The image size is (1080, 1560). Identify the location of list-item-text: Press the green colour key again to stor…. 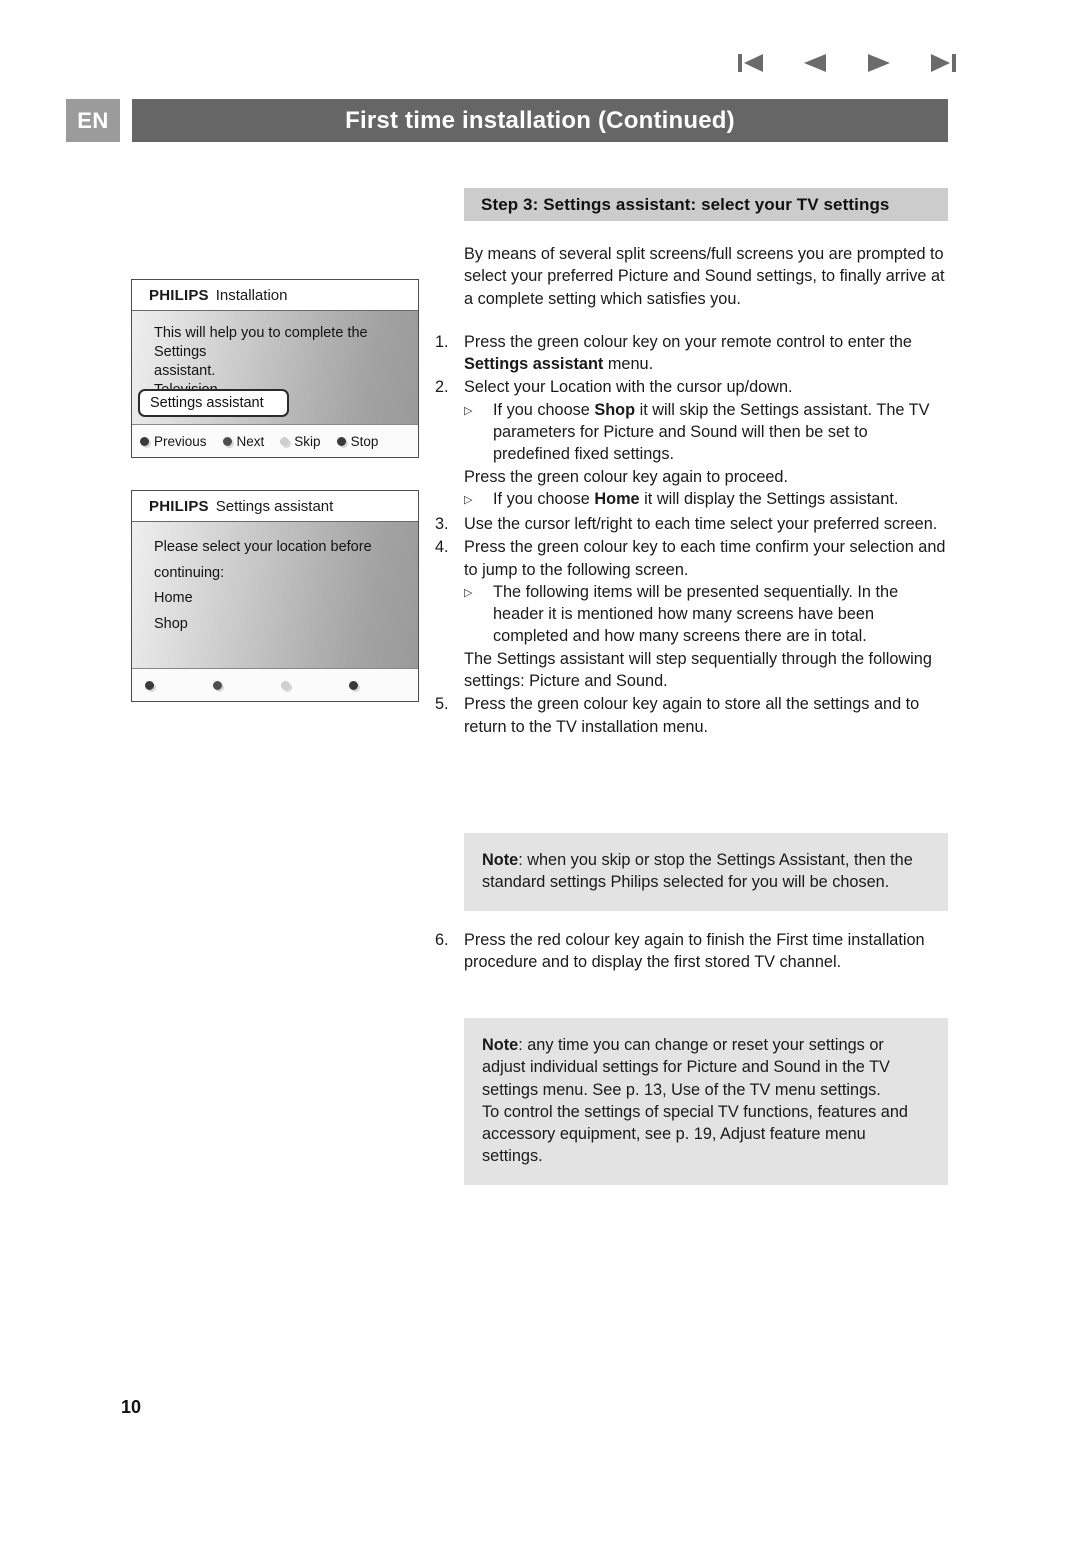
(692, 715).